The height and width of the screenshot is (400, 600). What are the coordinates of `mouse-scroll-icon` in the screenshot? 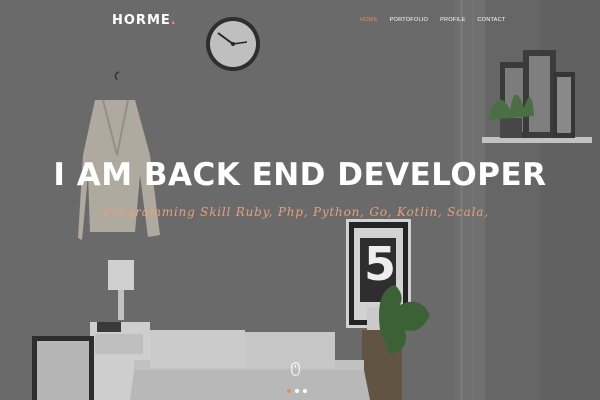 It's located at (295, 369).